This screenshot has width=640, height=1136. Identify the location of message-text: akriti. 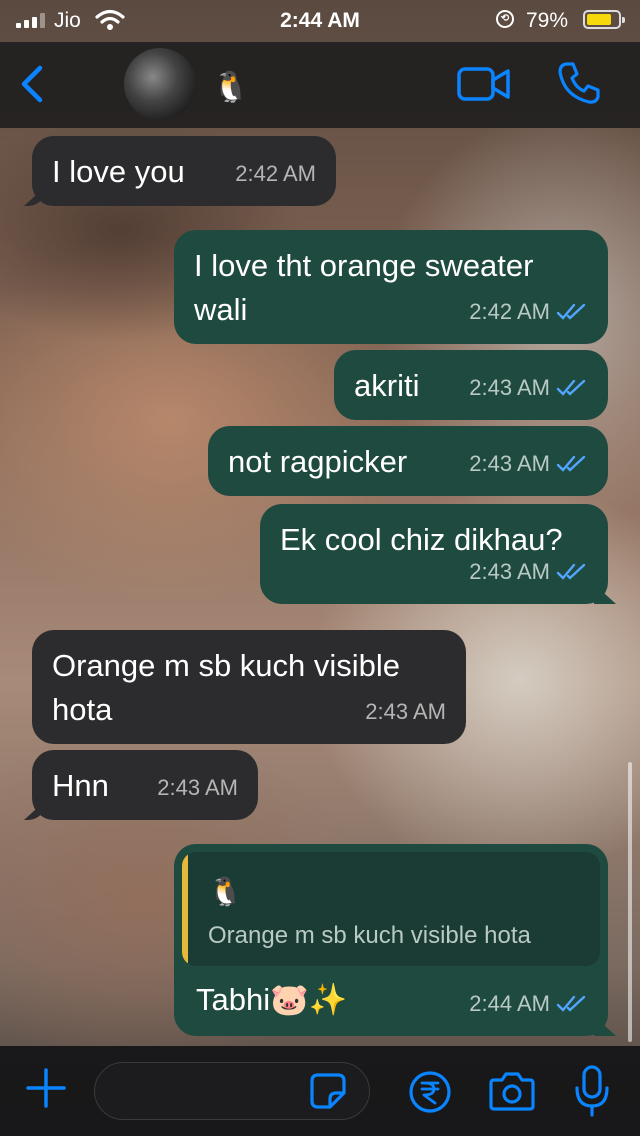
(387, 385).